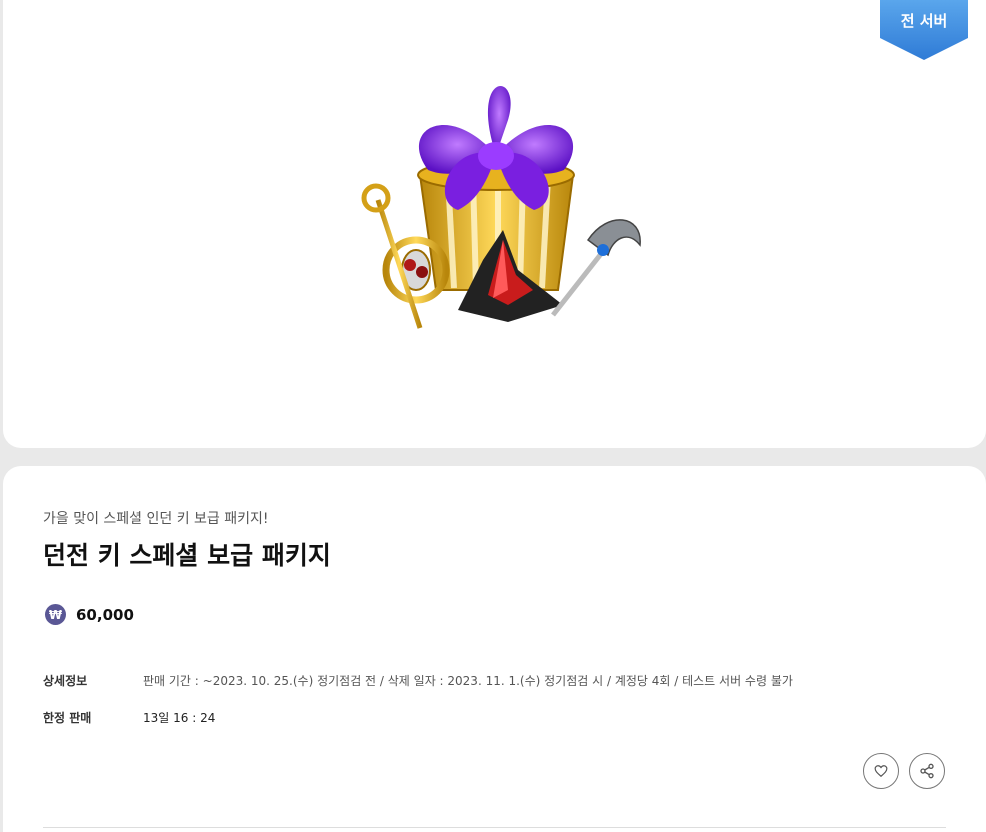 Image resolution: width=986 pixels, height=832 pixels. What do you see at coordinates (179, 718) in the screenshot?
I see `limited-sale-countdown: 13일 16 : 24` at bounding box center [179, 718].